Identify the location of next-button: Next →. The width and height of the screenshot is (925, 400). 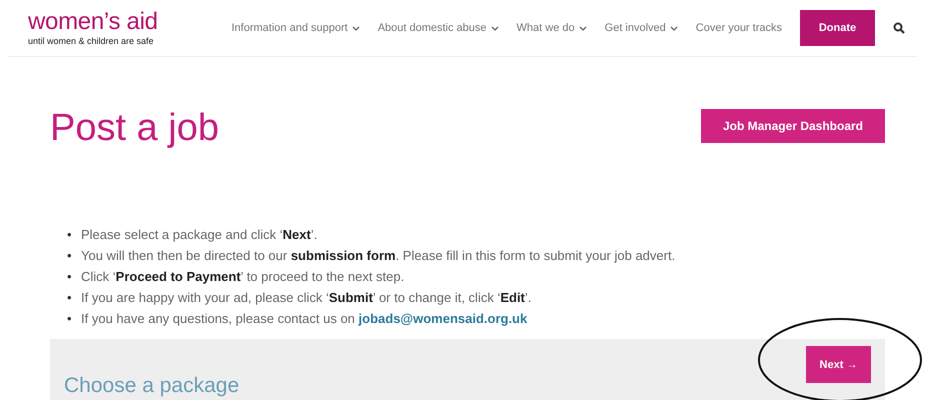
(838, 364).